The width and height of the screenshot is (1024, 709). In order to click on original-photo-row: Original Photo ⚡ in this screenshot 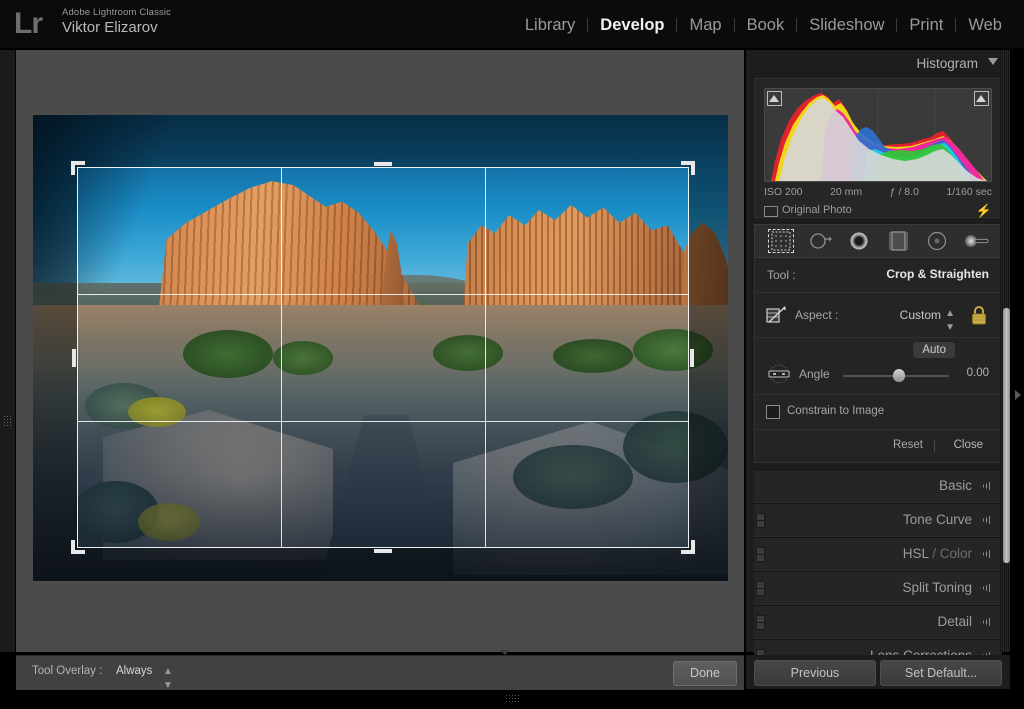, I will do `click(878, 211)`.